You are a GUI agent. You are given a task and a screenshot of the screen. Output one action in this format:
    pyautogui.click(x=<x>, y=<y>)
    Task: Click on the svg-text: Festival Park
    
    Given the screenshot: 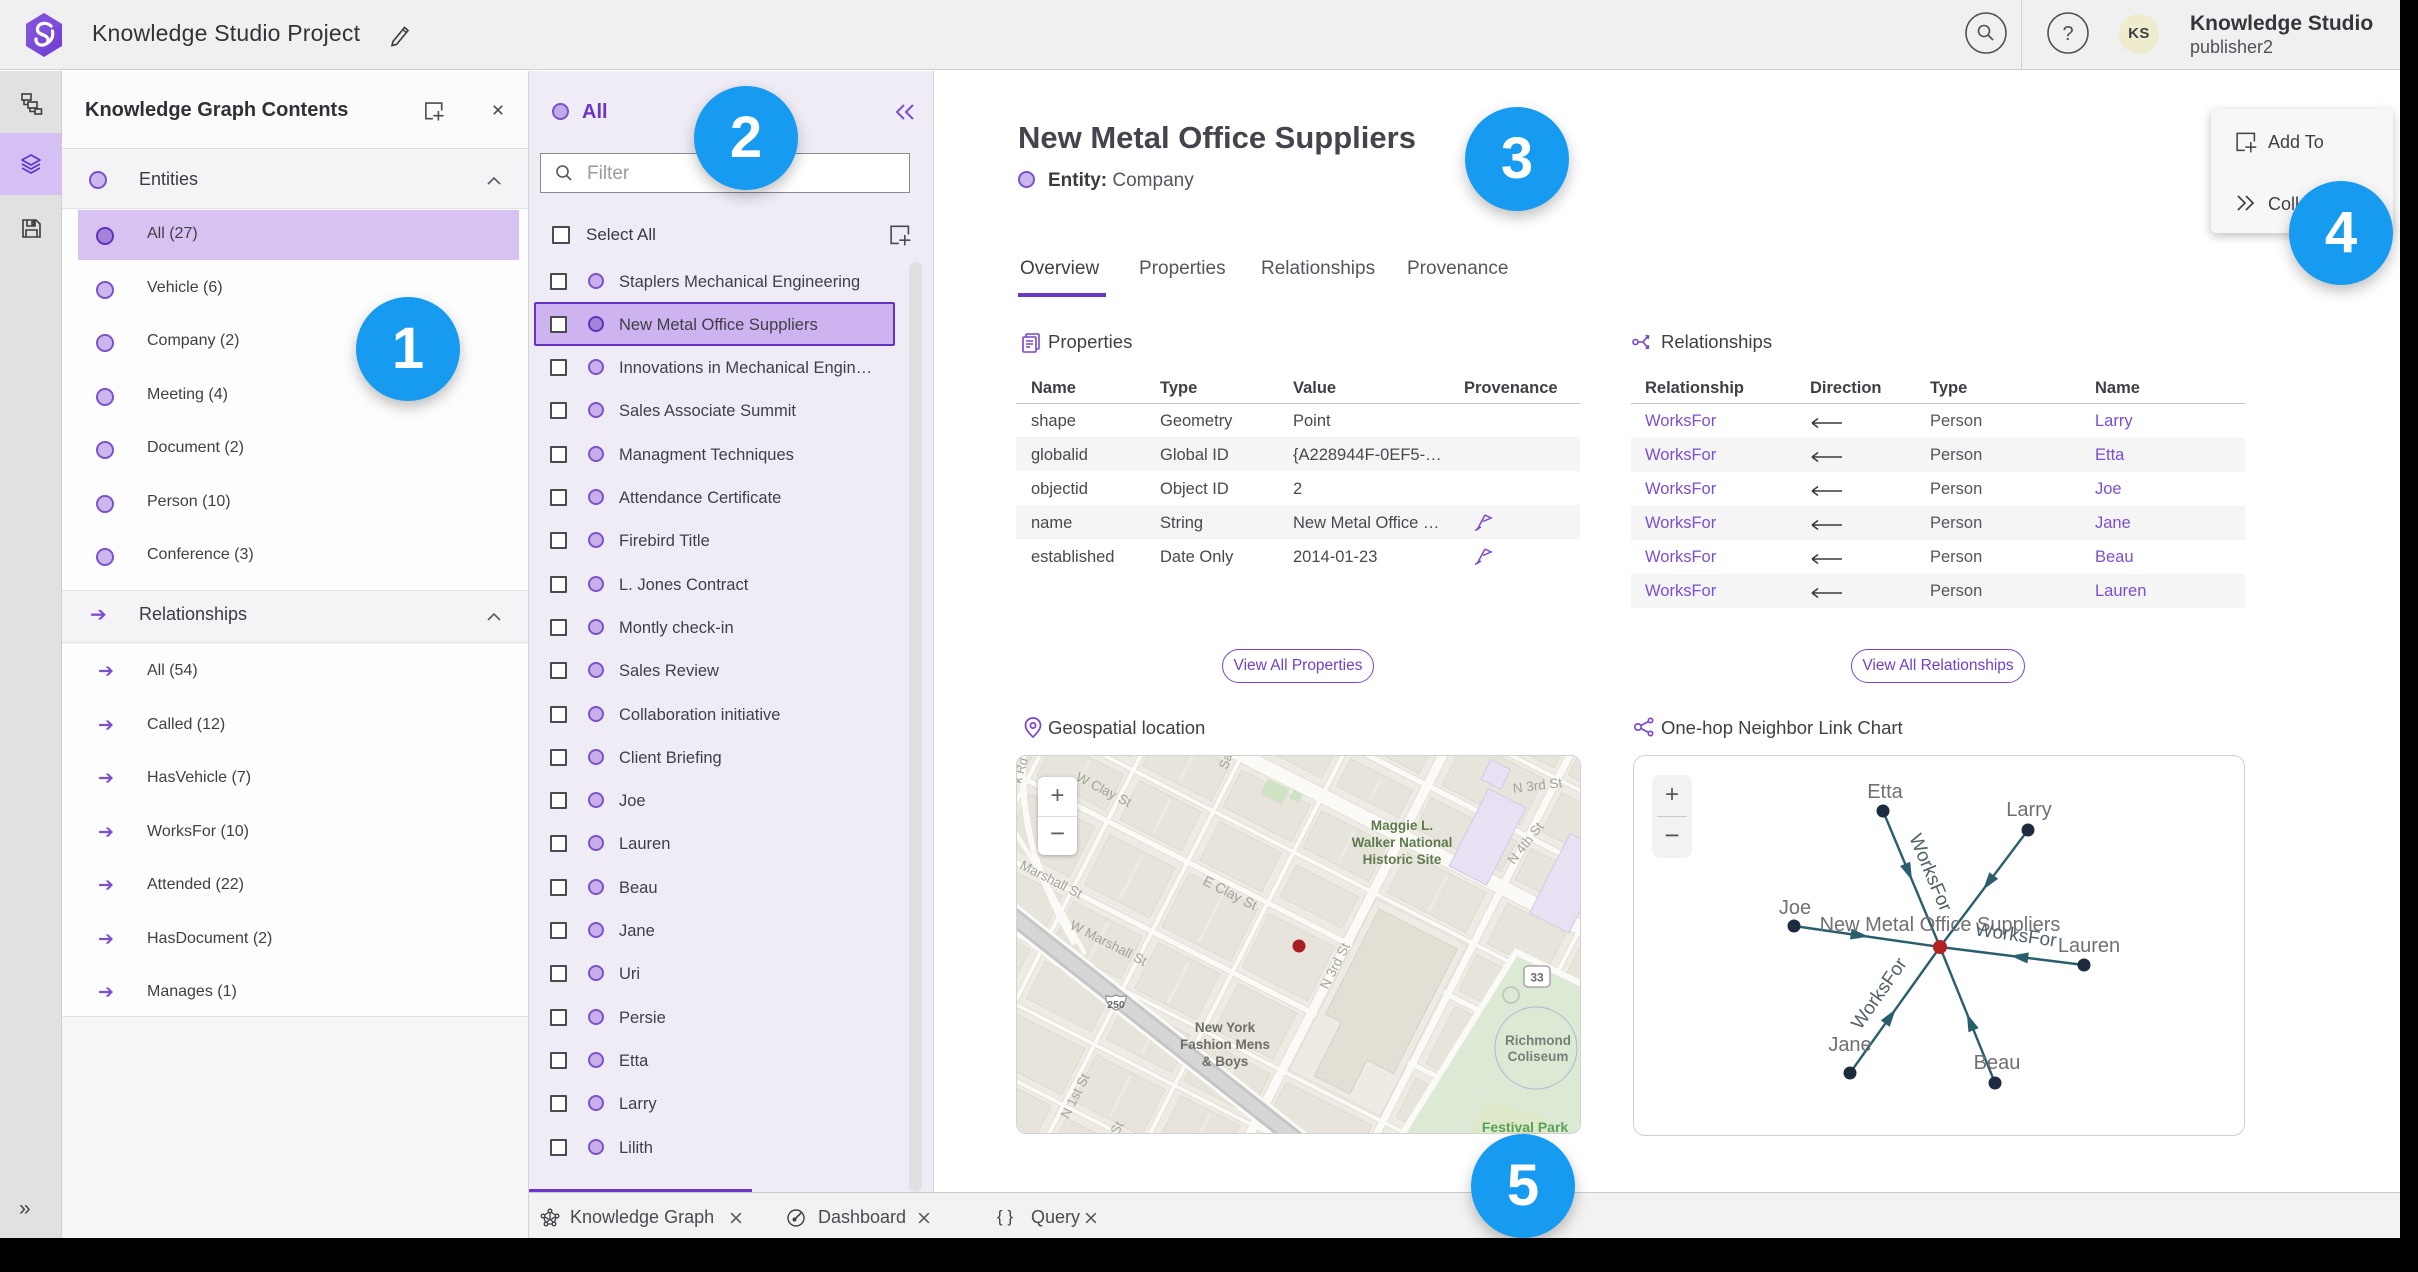 What is the action you would take?
    pyautogui.click(x=1525, y=1126)
    